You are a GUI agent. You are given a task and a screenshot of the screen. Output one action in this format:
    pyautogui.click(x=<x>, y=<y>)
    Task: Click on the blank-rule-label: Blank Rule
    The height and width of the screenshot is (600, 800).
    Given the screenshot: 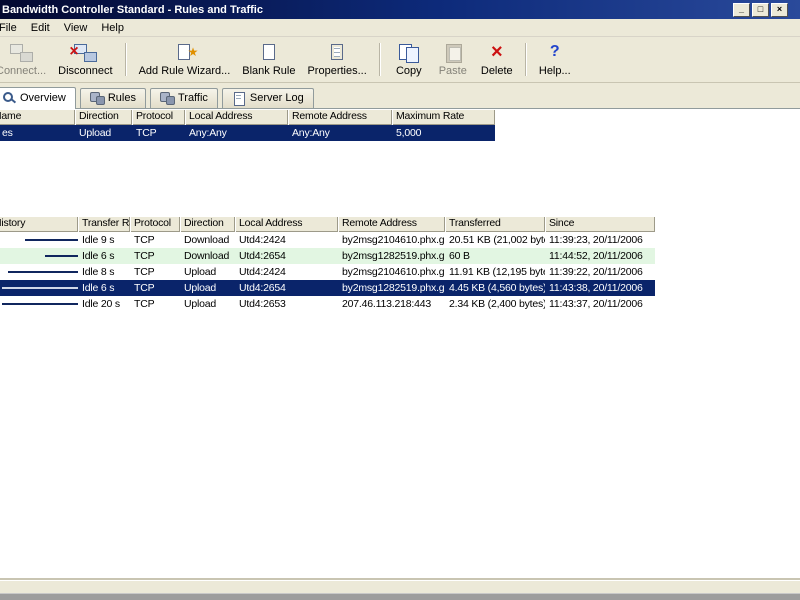 What is the action you would take?
    pyautogui.click(x=269, y=70)
    